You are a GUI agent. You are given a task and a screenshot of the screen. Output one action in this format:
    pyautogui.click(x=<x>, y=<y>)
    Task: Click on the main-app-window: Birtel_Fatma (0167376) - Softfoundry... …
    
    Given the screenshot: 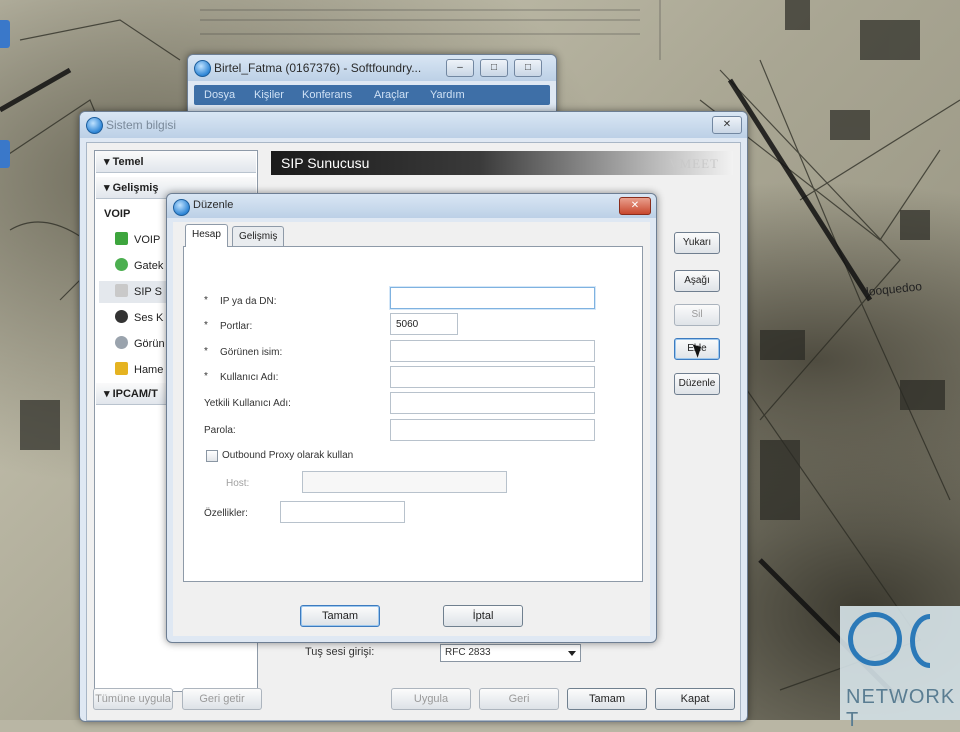 What is the action you would take?
    pyautogui.click(x=372, y=86)
    